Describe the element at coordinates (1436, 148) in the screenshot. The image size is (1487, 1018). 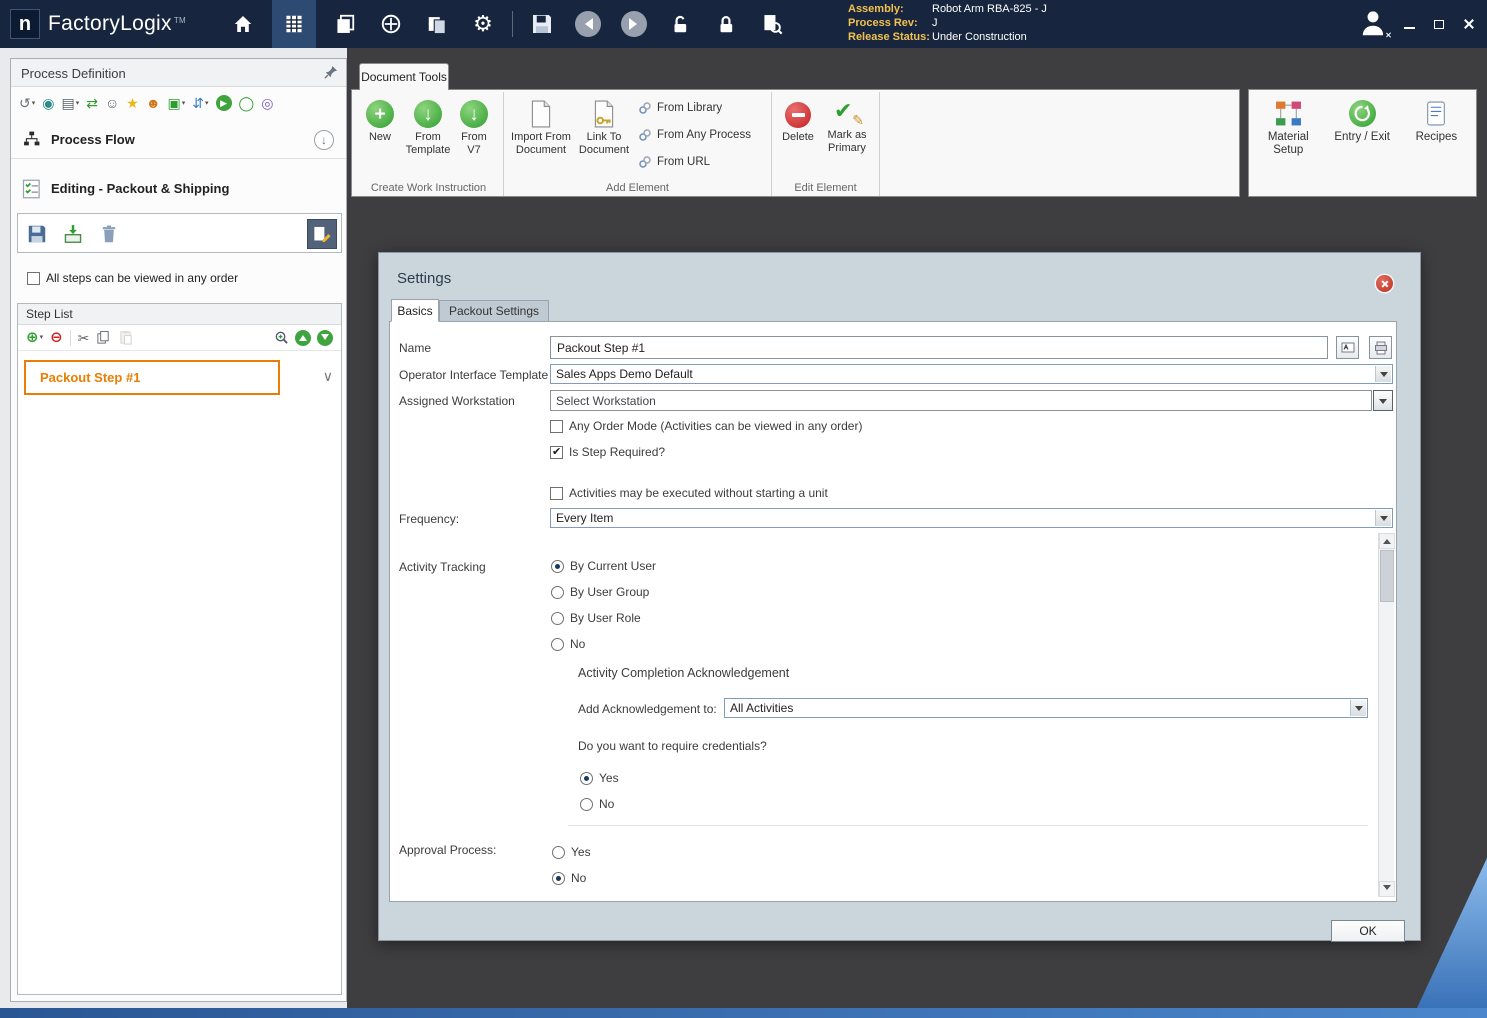
I see `recipes-button: Recipes` at that location.